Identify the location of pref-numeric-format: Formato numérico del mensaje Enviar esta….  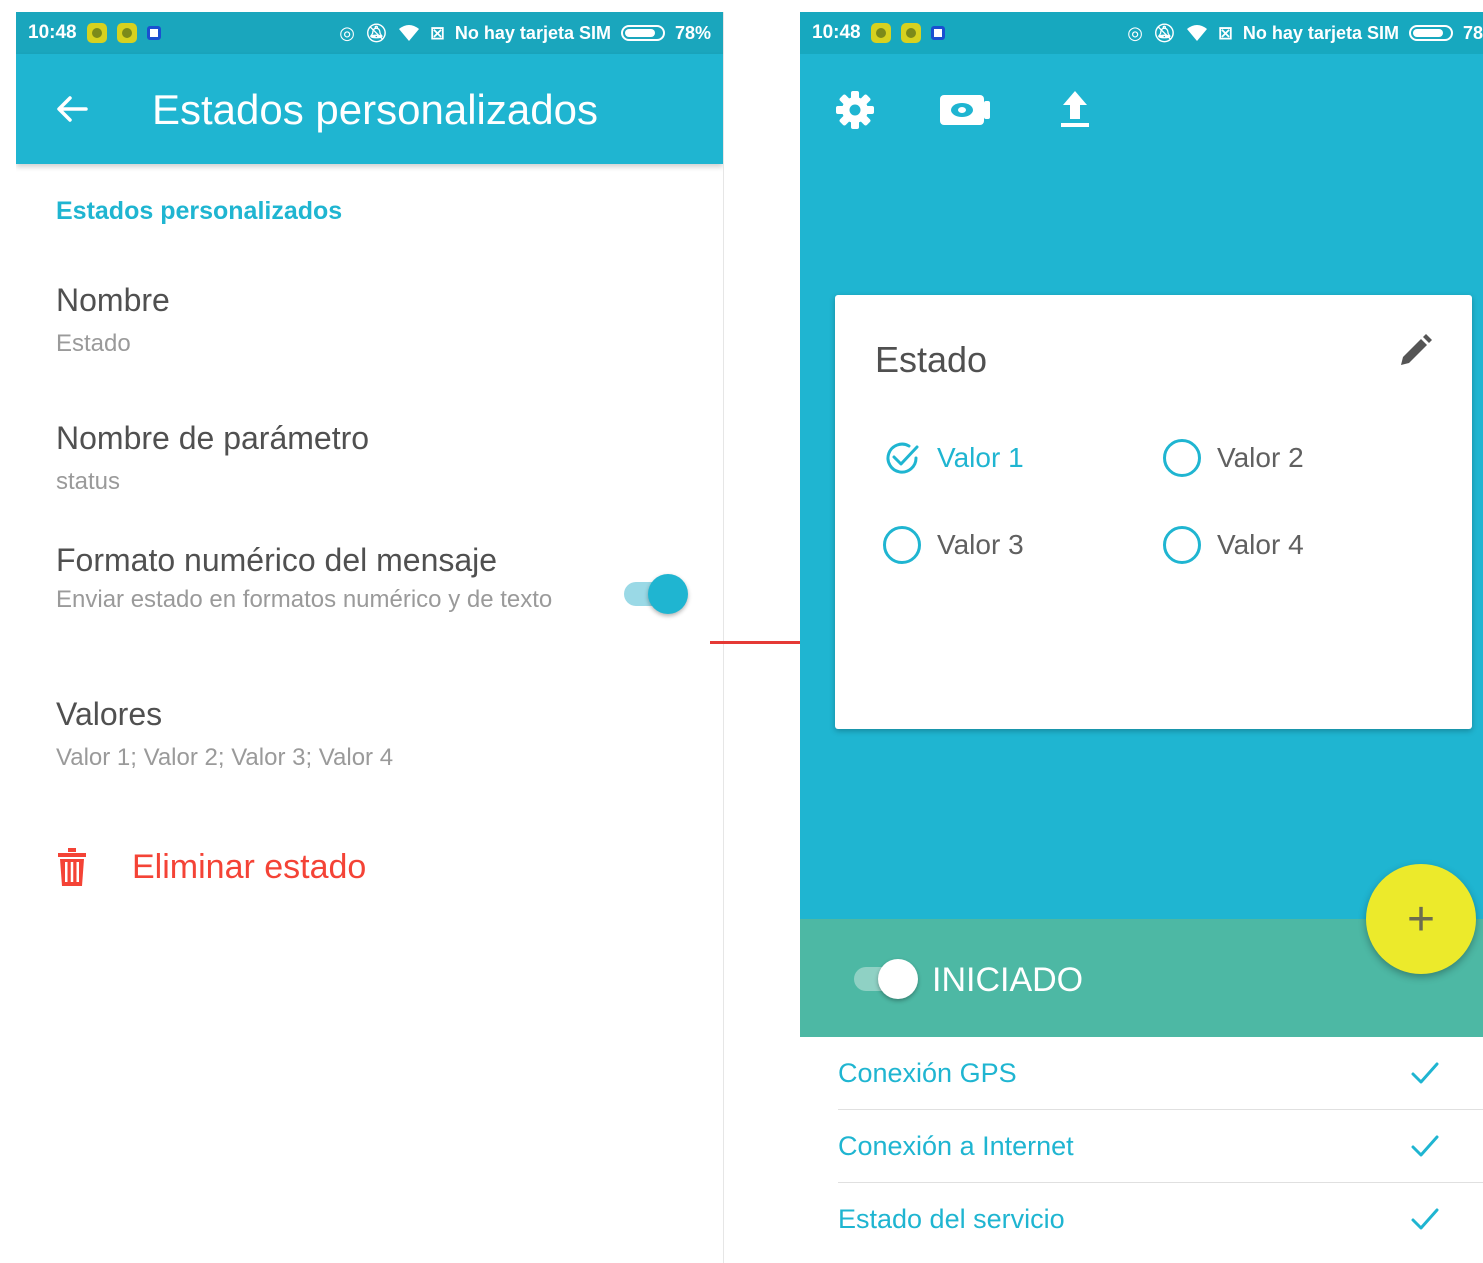
(316, 578).